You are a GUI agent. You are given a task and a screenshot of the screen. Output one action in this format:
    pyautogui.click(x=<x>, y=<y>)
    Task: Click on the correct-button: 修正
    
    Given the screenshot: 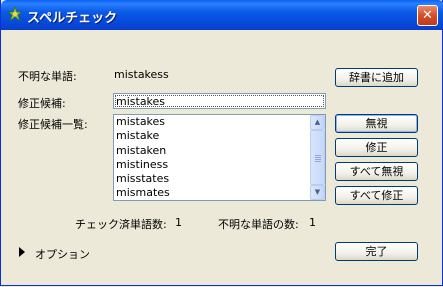 What is the action you would take?
    pyautogui.click(x=376, y=147)
    